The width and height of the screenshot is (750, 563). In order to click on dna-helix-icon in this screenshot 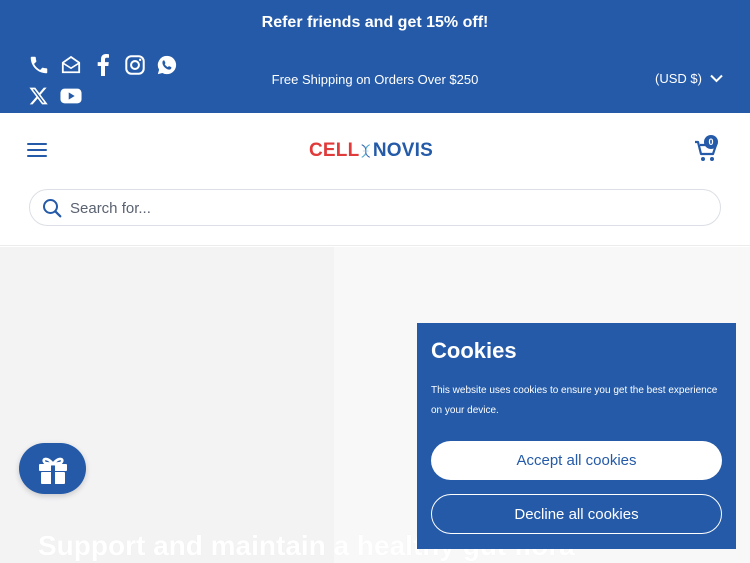, I will do `click(366, 151)`.